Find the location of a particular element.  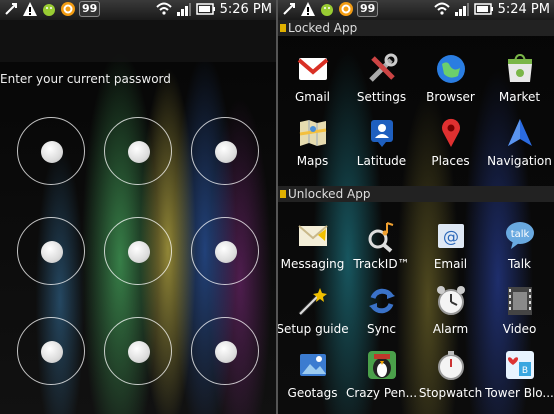

crazy-penguin-icon is located at coordinates (382, 365).